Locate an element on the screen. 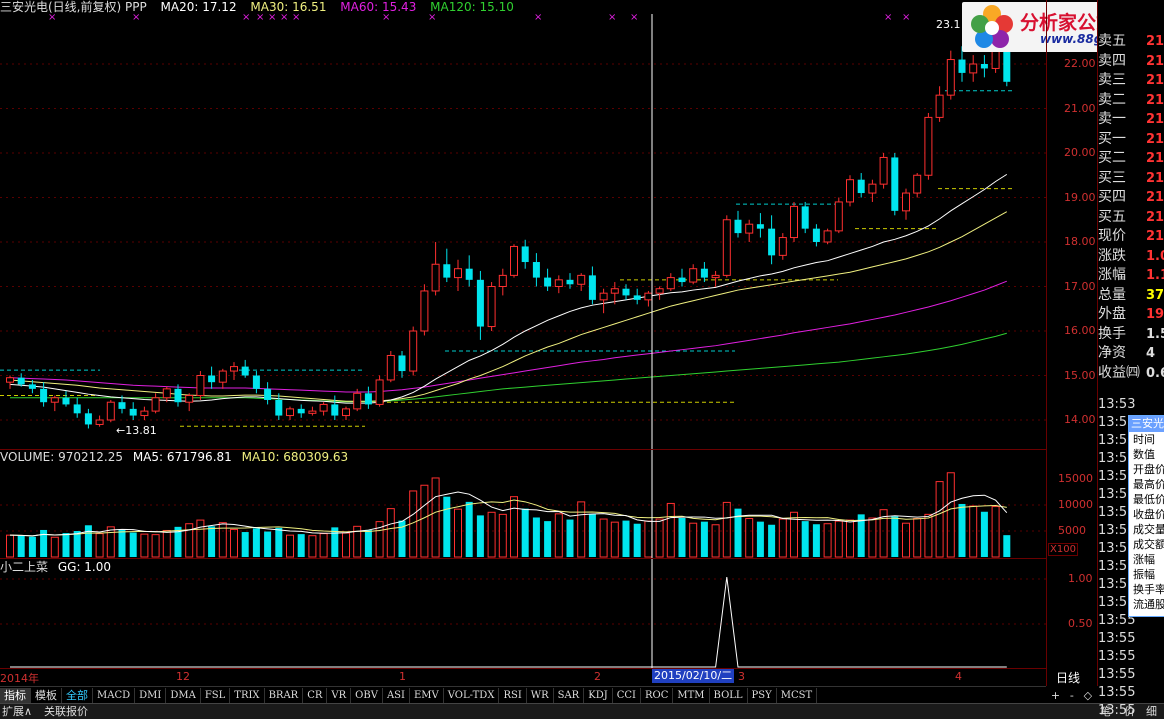 The image size is (1164, 719). indicator-axis-0-5: 0.50 is located at coordinates (1080, 623).